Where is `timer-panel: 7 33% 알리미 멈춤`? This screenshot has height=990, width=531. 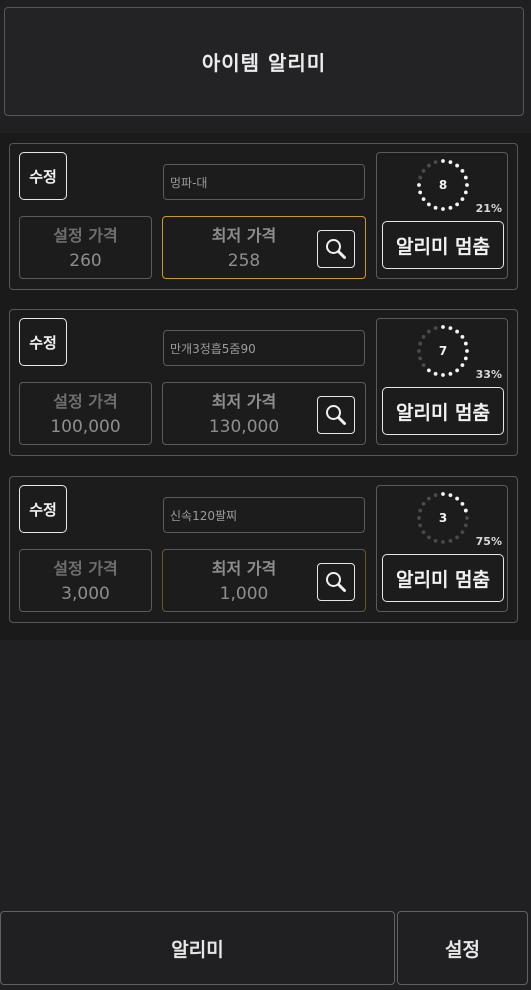
timer-panel: 7 33% 알리미 멈춤 is located at coordinates (442, 381).